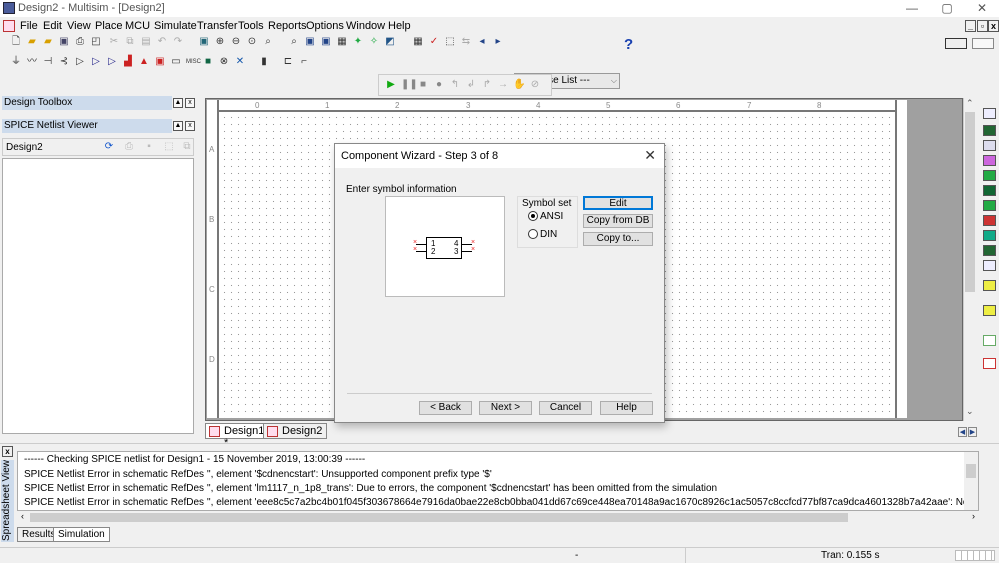 This screenshot has width=999, height=563. Describe the element at coordinates (251, 26) in the screenshot. I see `menu-tools: Tools` at that location.